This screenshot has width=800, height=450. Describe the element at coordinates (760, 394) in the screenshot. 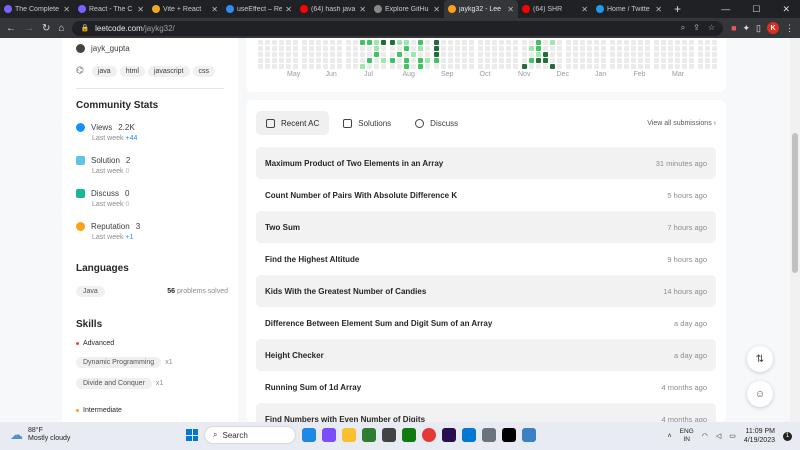

I see `feedback-icon: ☺` at that location.